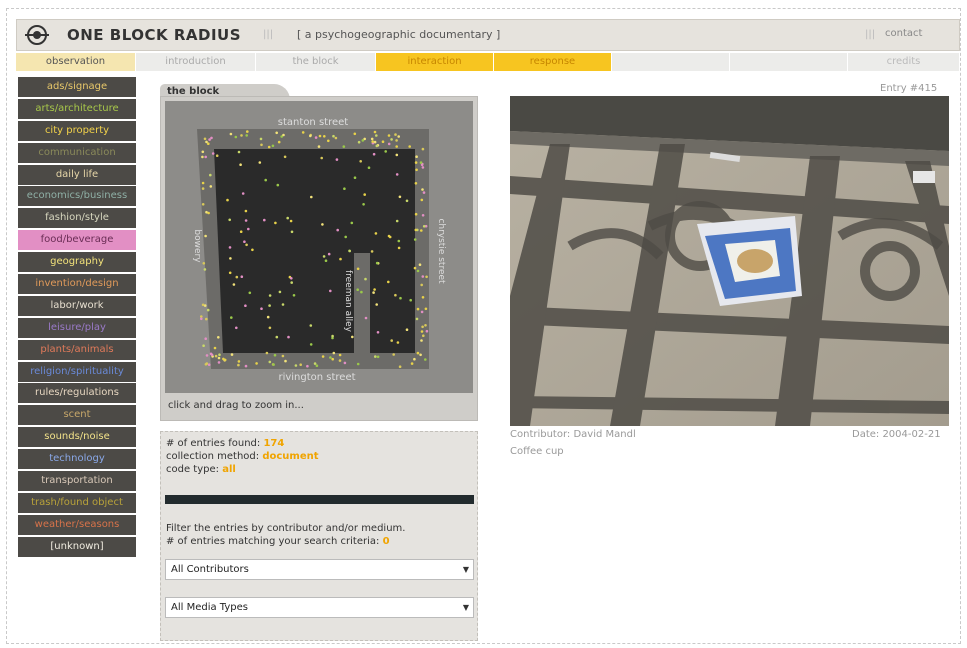  I want to click on contributor-select-value: All Contributors, so click(210, 569).